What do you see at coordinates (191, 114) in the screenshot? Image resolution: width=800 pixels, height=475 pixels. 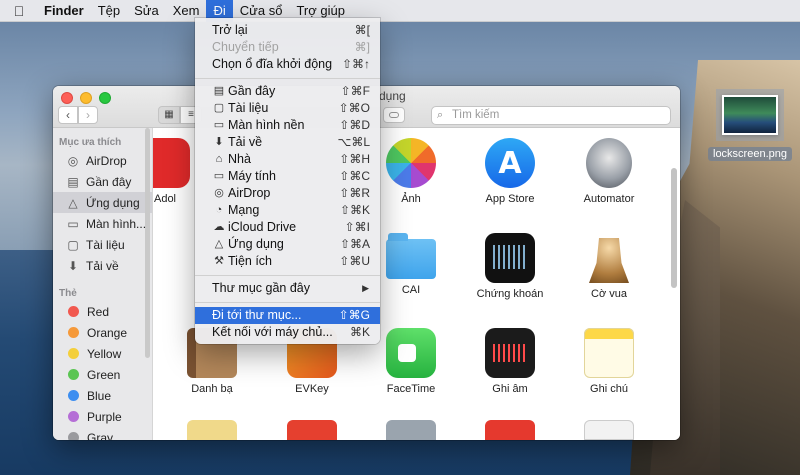 I see `list-icon: ≡` at bounding box center [191, 114].